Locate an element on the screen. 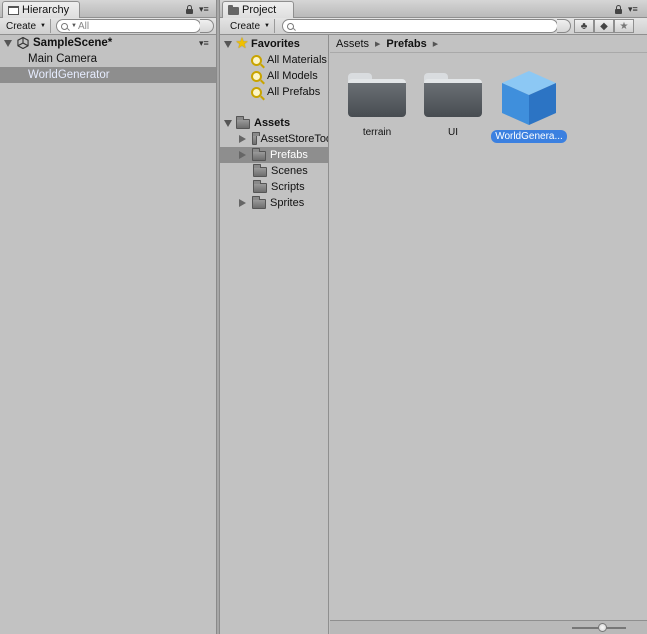  scene-row: SampleScene* ▾≡ is located at coordinates (108, 43).